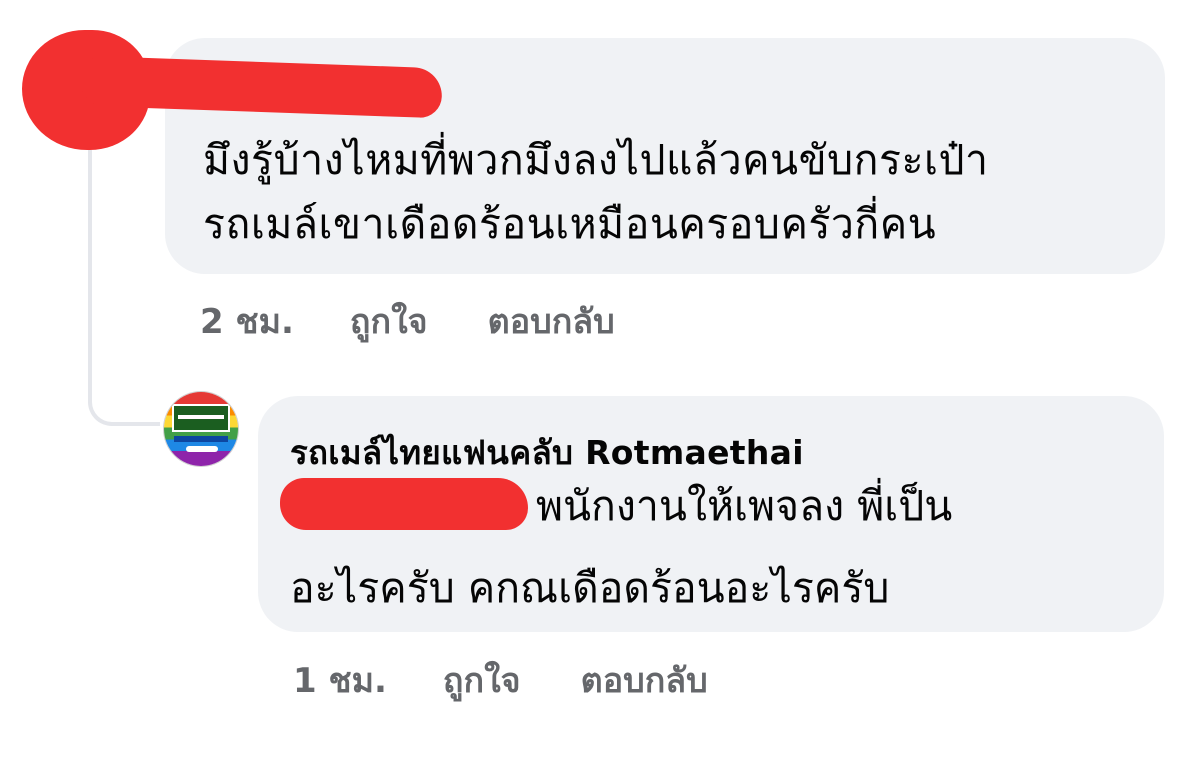 Image resolution: width=1200 pixels, height=774 pixels. Describe the element at coordinates (590, 588) in the screenshot. I see `comment-line: อะไรครับ คกณเดือดร้อนอะไรครับ` at that location.